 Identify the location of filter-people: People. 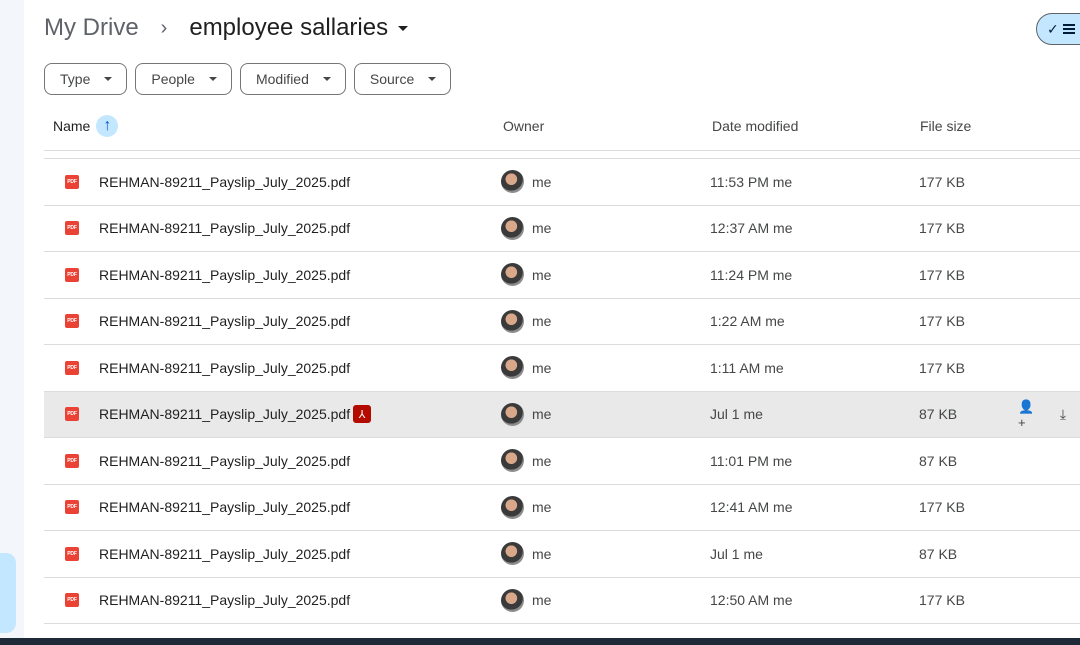
(183, 79).